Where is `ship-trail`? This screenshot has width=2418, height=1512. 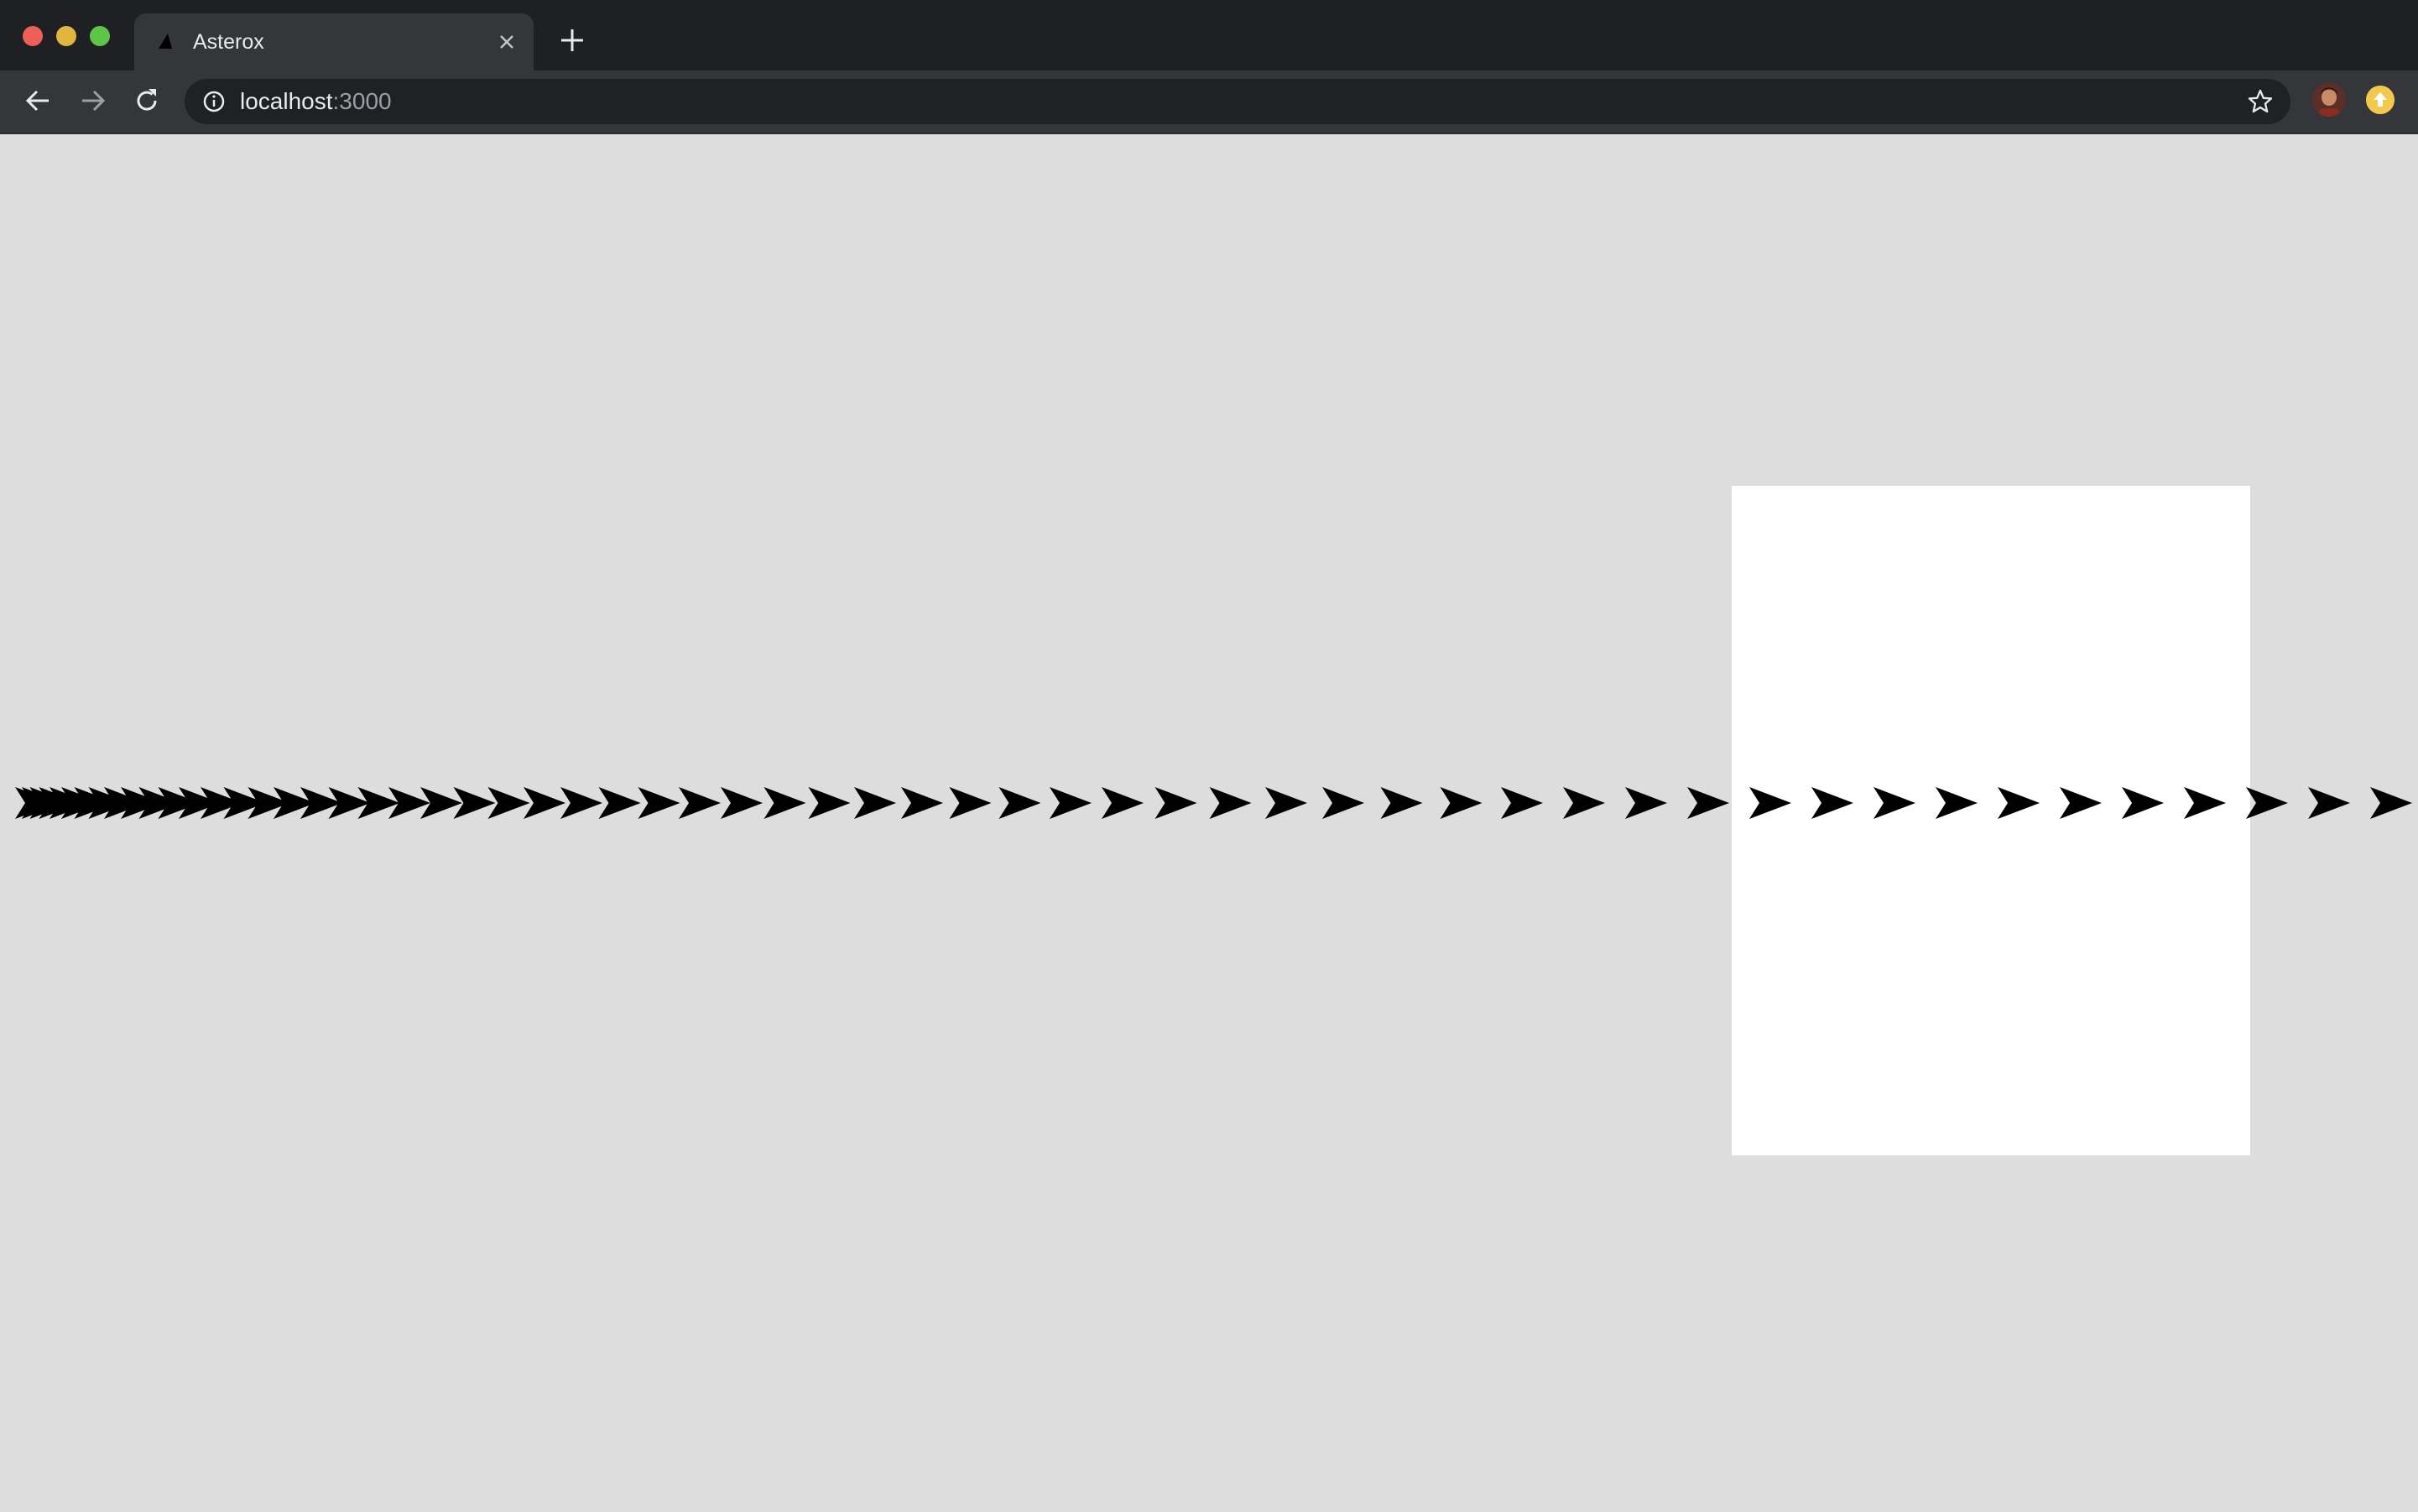
ship-trail is located at coordinates (1214, 803).